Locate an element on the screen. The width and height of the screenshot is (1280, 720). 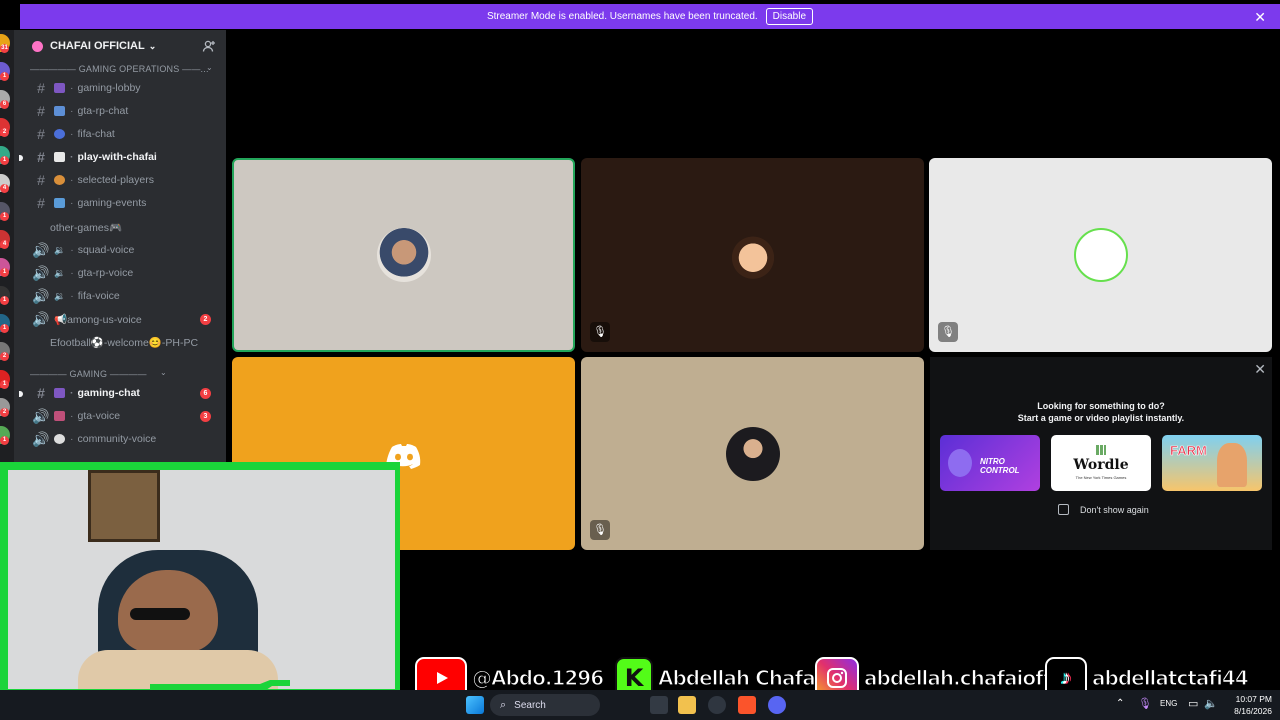
page-icon is located at coordinates (59, 157).